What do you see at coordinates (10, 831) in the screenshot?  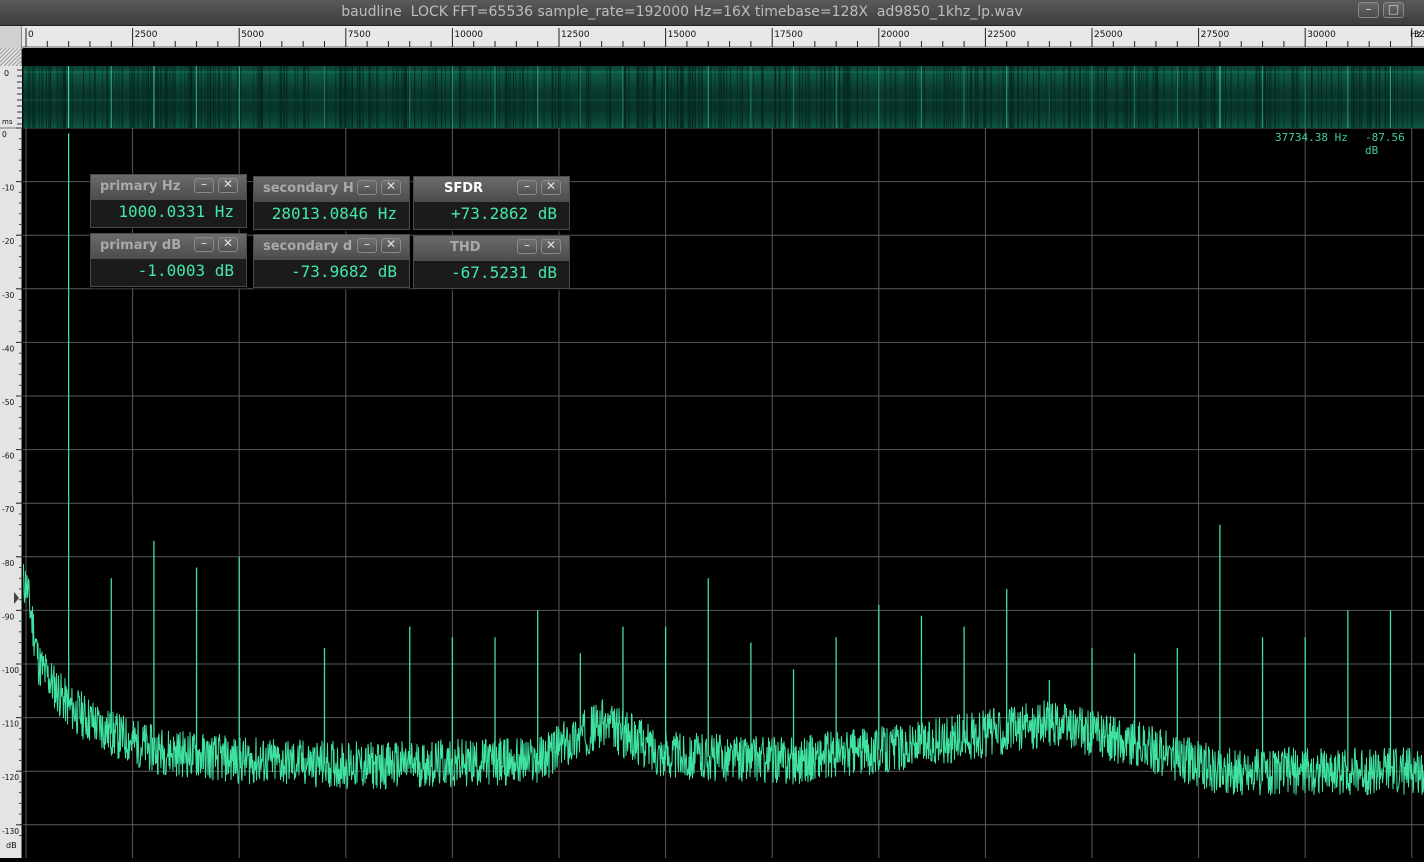 I see `db-tick-label: -130` at bounding box center [10, 831].